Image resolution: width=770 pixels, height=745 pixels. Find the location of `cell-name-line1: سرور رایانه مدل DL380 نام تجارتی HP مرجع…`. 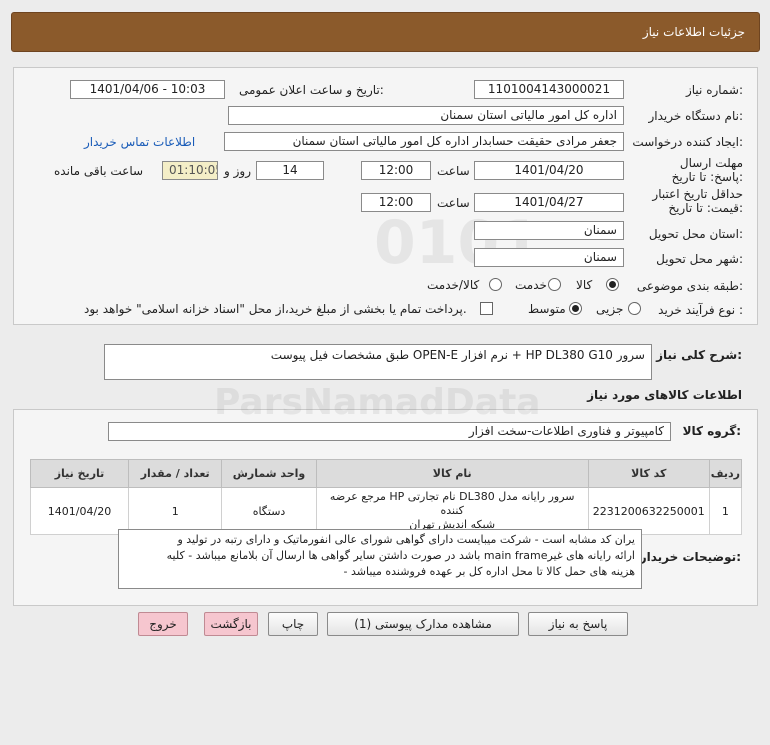

cell-name-line1: سرور رایانه مدل DL380 نام تجارتی HP مرجع… is located at coordinates (452, 503).